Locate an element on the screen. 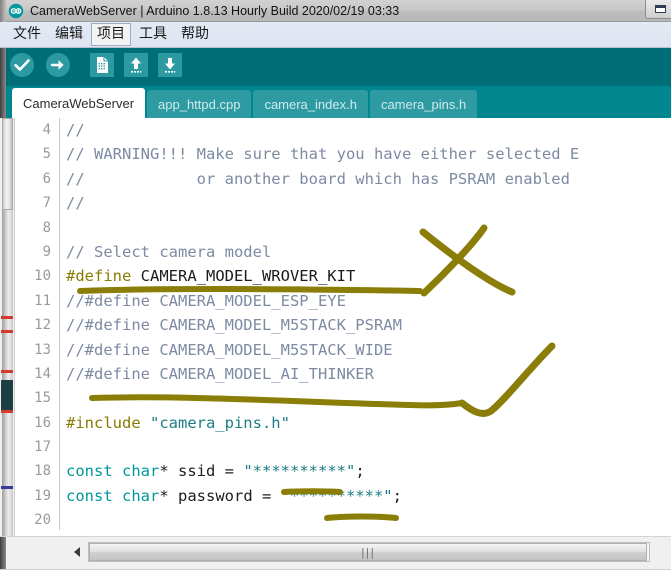  tab-camera-index-h: camera_index.h is located at coordinates (310, 104).